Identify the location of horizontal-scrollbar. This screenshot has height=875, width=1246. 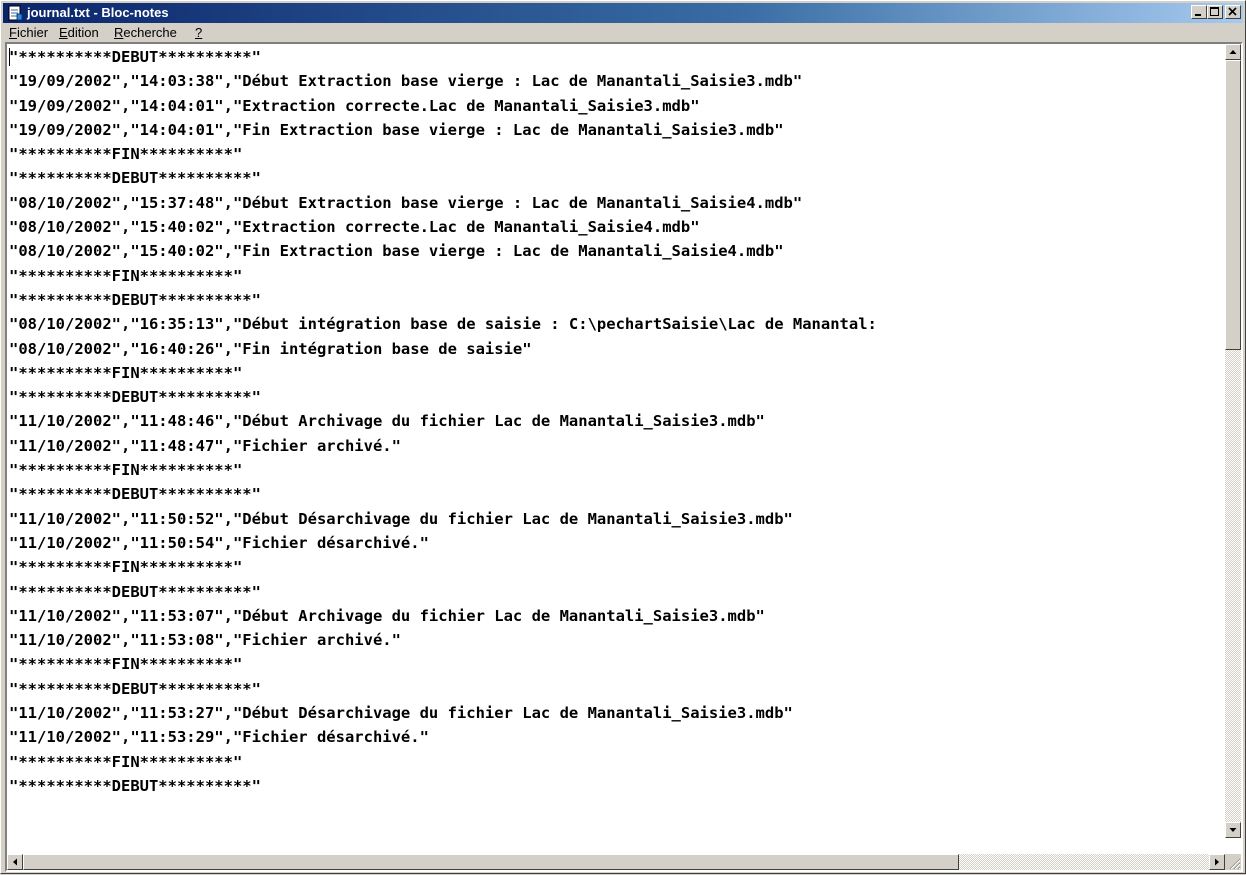
(616, 862).